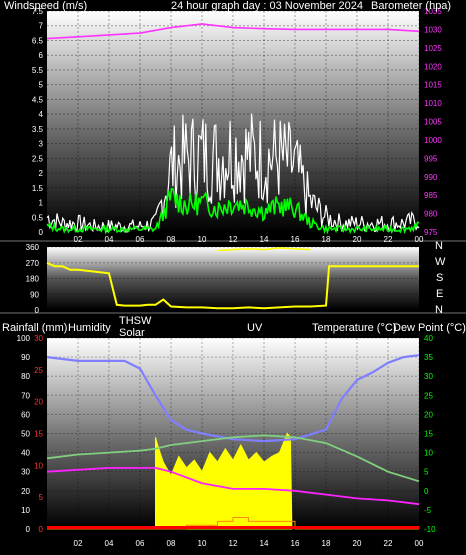  I want to click on humidity-tick-label: 90, so click(25, 357).